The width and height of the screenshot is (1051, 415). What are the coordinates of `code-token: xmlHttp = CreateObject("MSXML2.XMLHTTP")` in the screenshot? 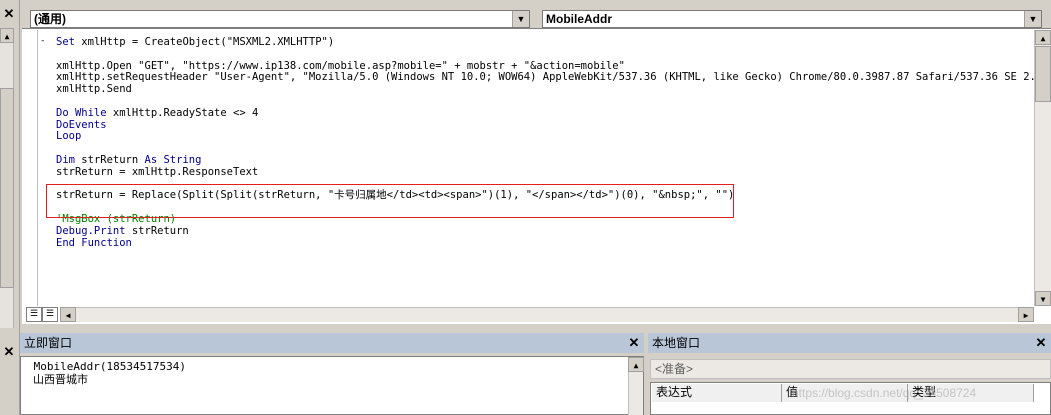 It's located at (208, 42).